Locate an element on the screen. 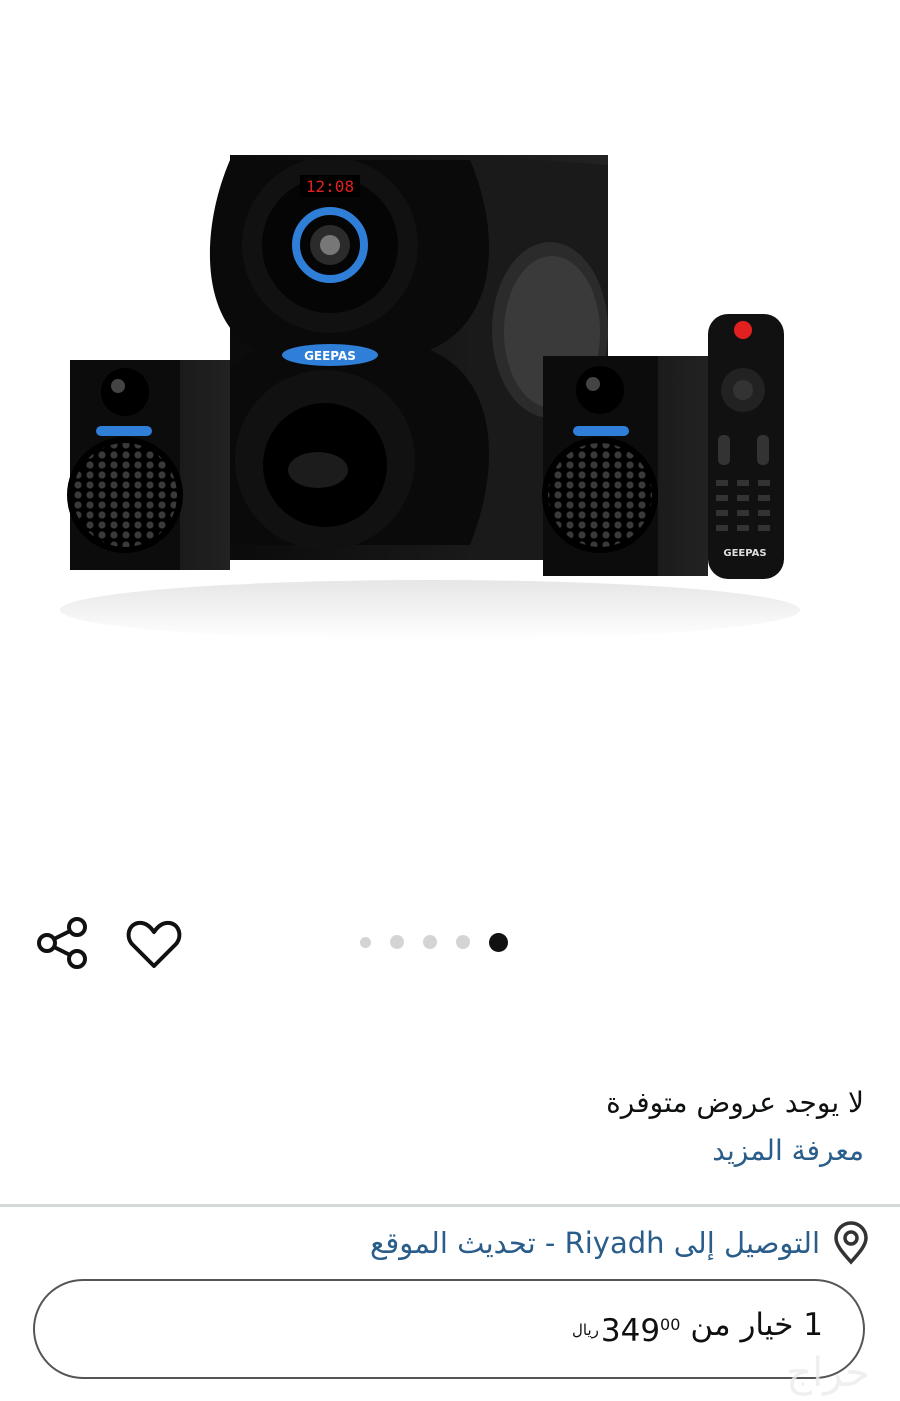 Image resolution: width=900 pixels, height=1401 pixels. no-offers-text: لا يوجد عروض متوفرة is located at coordinates (735, 1102).